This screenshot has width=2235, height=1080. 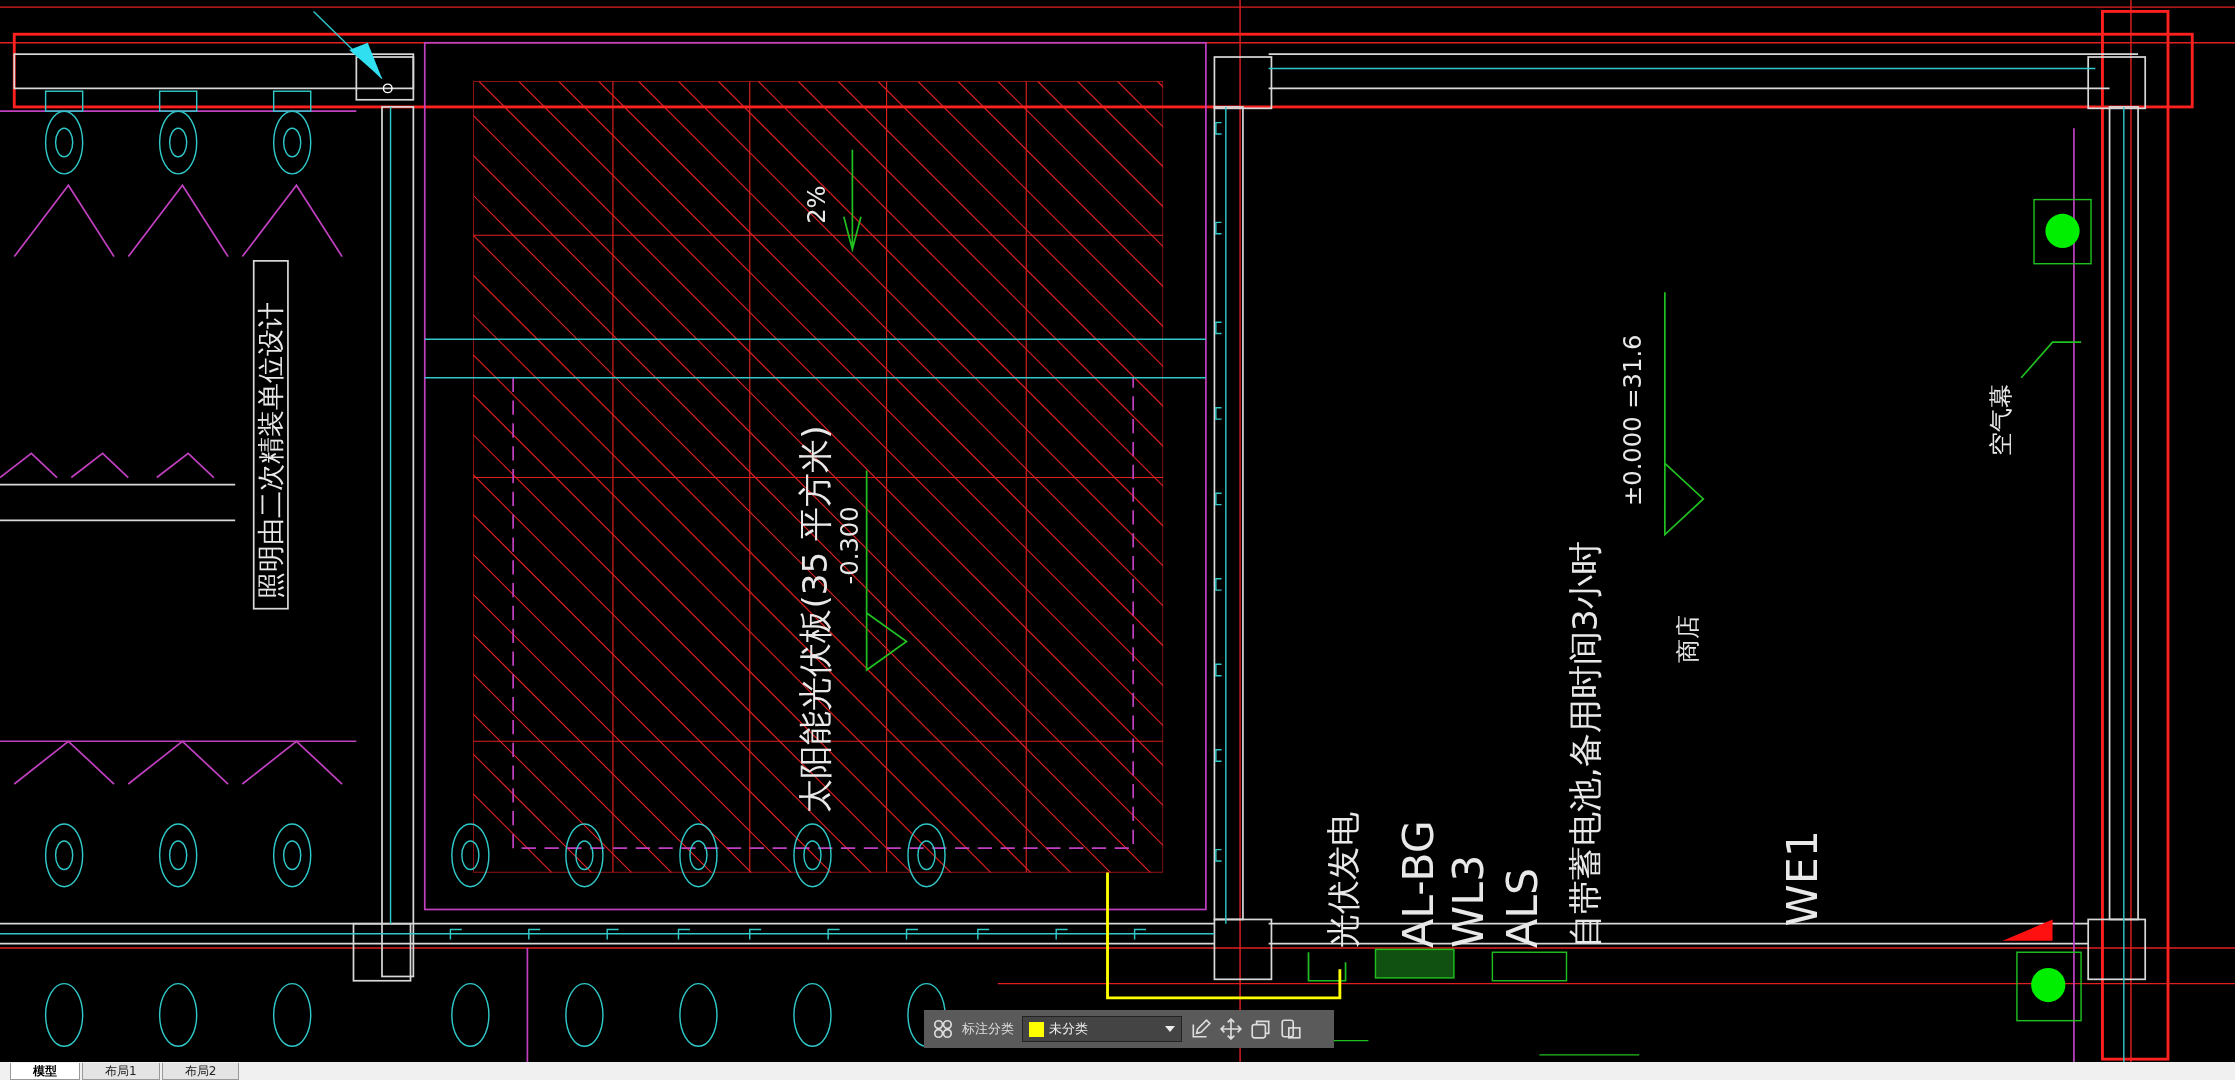 I want to click on category-icon, so click(x=943, y=1029).